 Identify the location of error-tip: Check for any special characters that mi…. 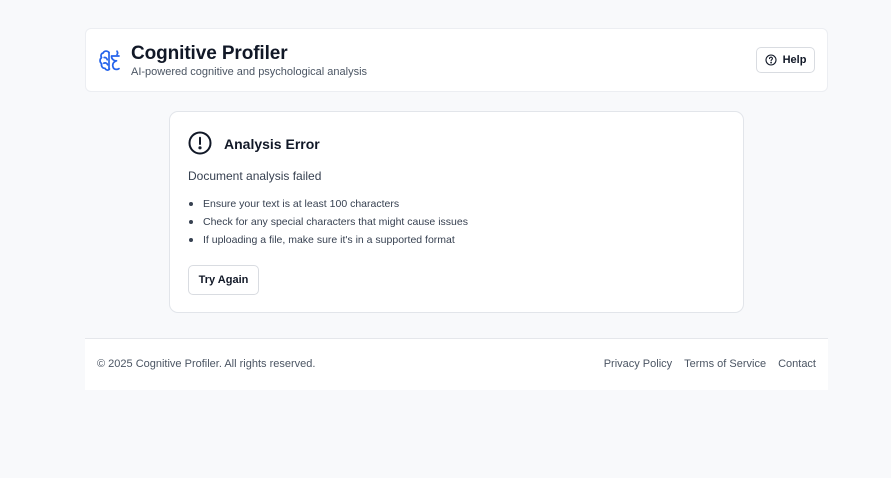
(328, 222).